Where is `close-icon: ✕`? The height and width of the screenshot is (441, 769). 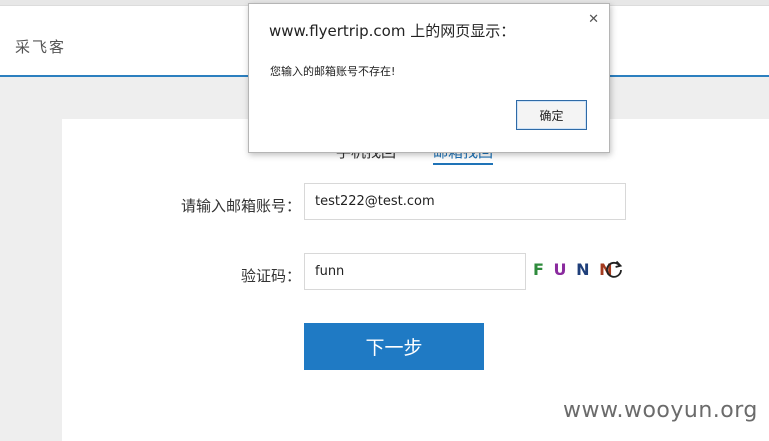
close-icon: ✕ is located at coordinates (593, 19).